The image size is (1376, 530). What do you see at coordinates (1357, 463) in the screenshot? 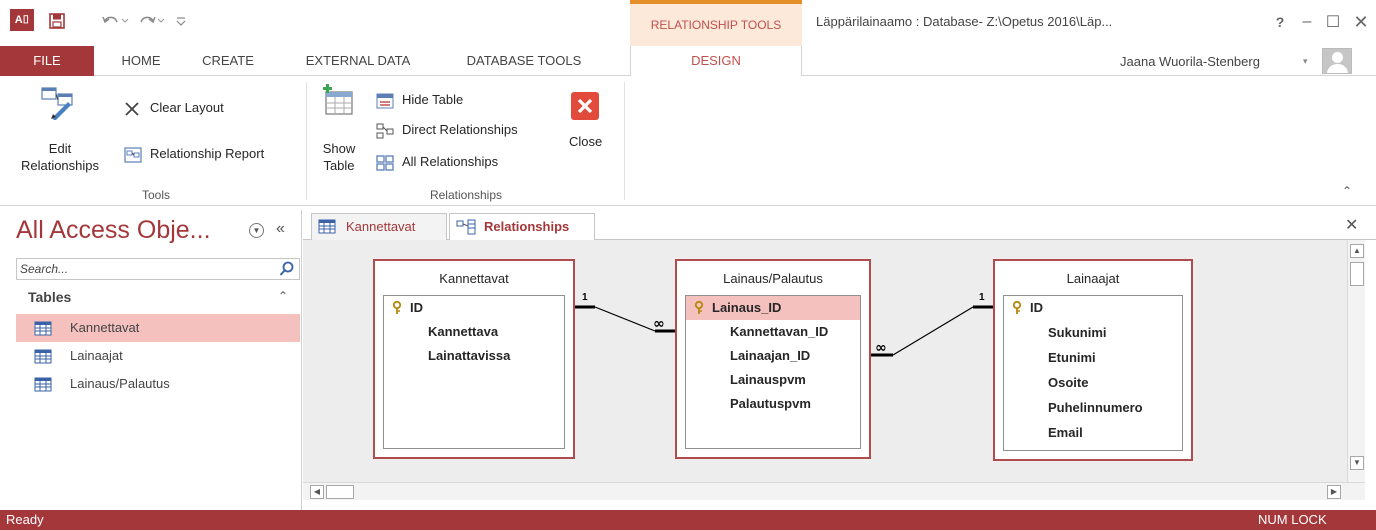
I see `scroll-down-icon: ▼` at bounding box center [1357, 463].